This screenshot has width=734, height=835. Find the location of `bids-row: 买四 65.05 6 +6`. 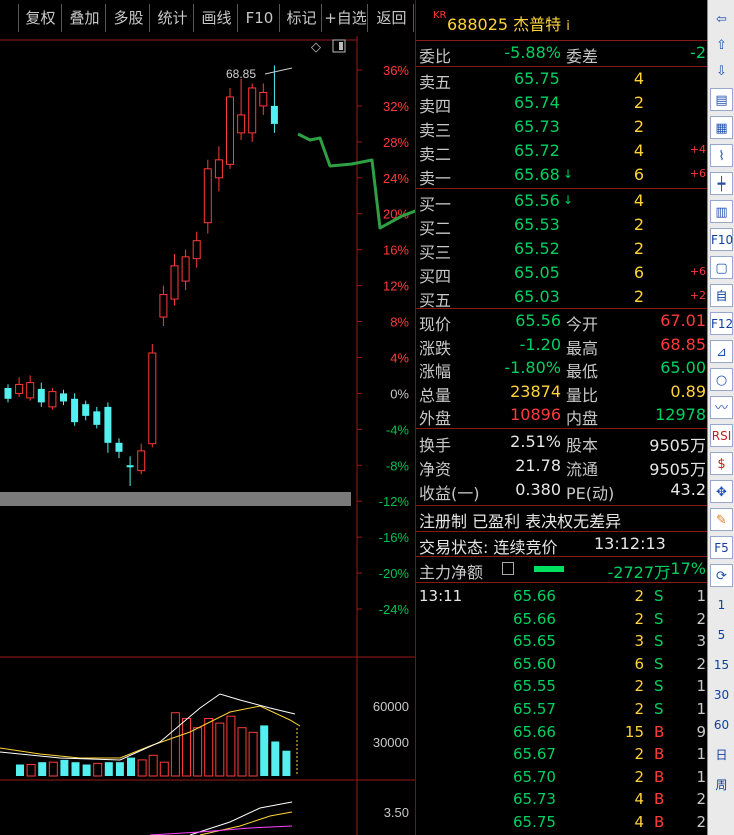

bids-row: 买四 65.05 6 +6 is located at coordinates (562, 274).